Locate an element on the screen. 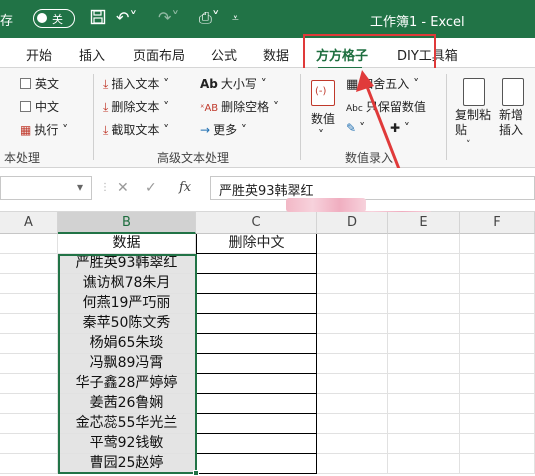 The height and width of the screenshot is (476, 535). formula-bar: ▾ ⋮ ✕ ✓ fx 严胜英93韩翠红 is located at coordinates (267, 190).